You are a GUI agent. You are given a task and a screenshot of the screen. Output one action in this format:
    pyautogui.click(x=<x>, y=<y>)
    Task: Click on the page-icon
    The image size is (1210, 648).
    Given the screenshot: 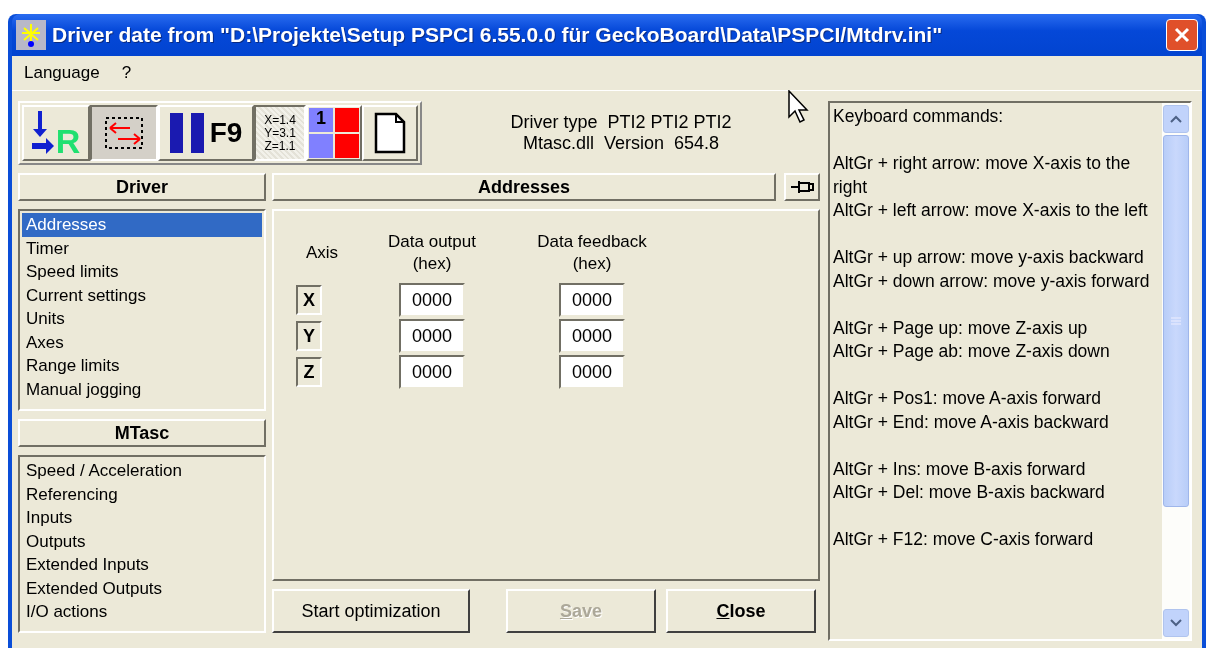 What is the action you would take?
    pyautogui.click(x=390, y=133)
    